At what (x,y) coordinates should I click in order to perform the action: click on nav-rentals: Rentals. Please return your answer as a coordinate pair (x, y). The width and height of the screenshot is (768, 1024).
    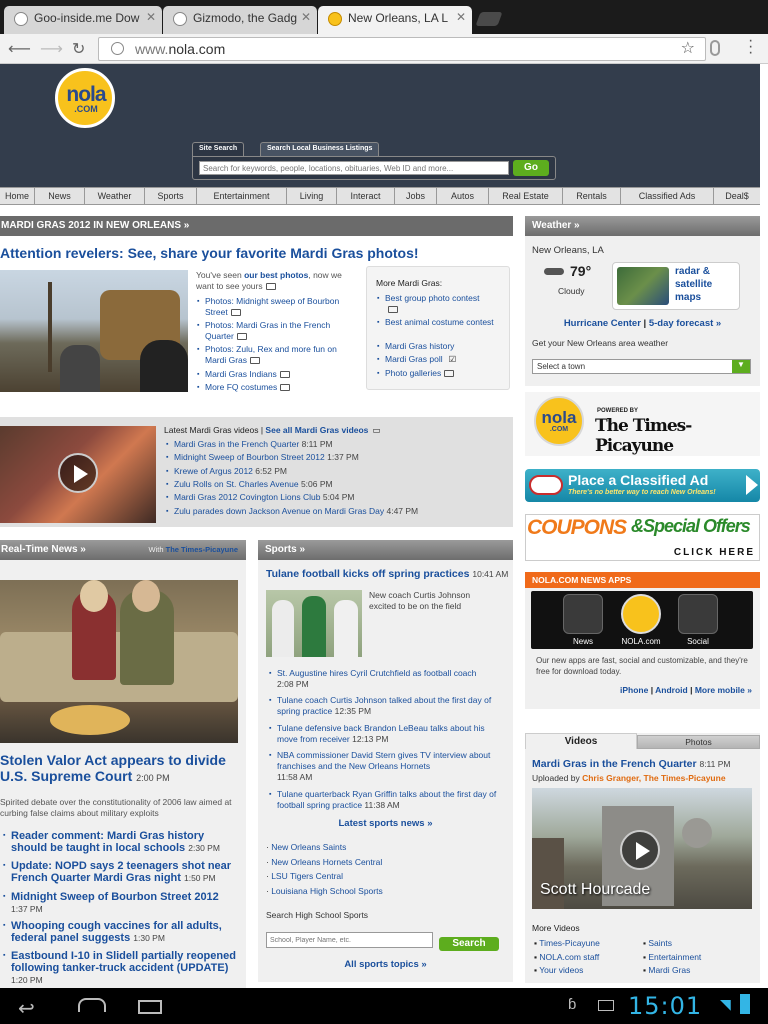
    Looking at the image, I should click on (592, 196).